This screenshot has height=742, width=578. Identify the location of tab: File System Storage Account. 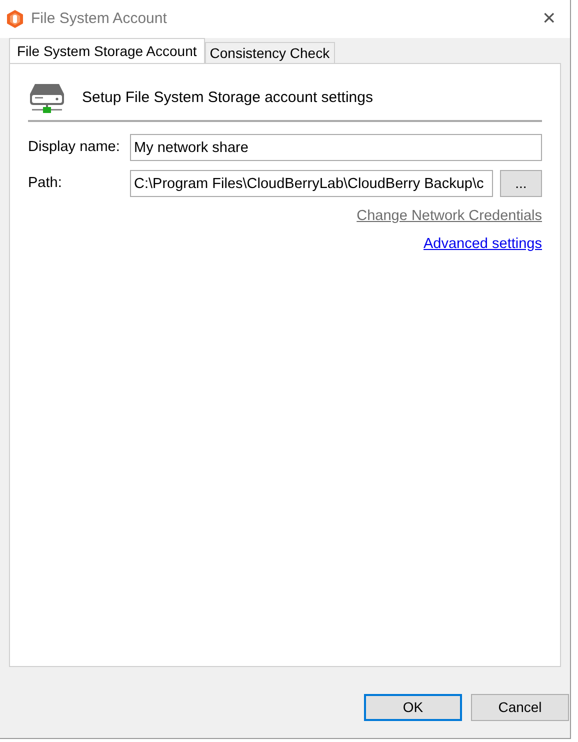
(107, 50).